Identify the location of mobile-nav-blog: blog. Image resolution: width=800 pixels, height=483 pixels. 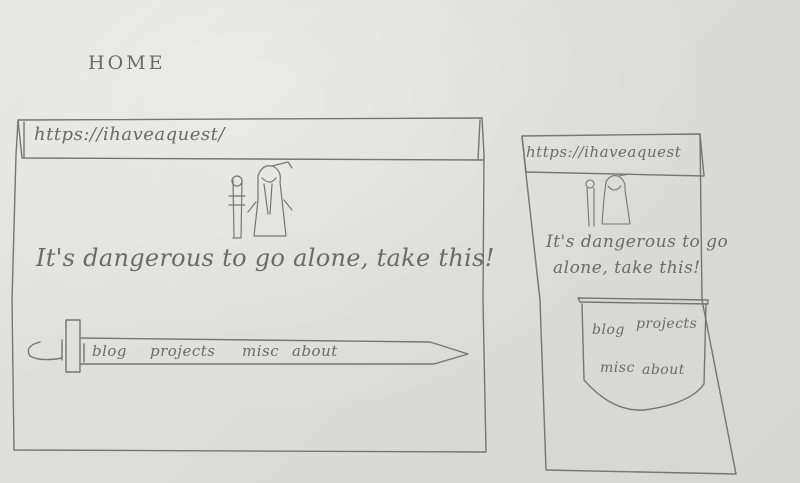
(608, 330).